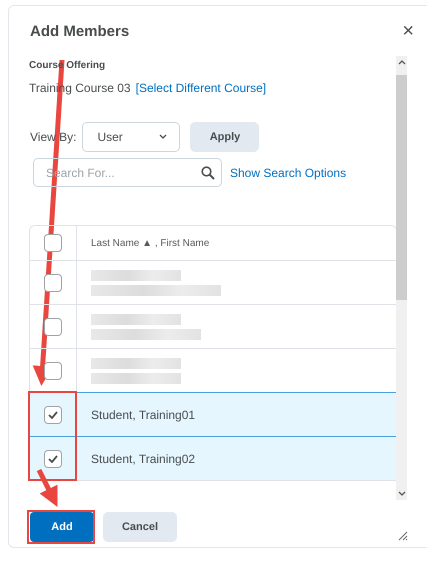 This screenshot has height=563, width=427. Describe the element at coordinates (143, 459) in the screenshot. I see `member-name: Student, Training02` at that location.